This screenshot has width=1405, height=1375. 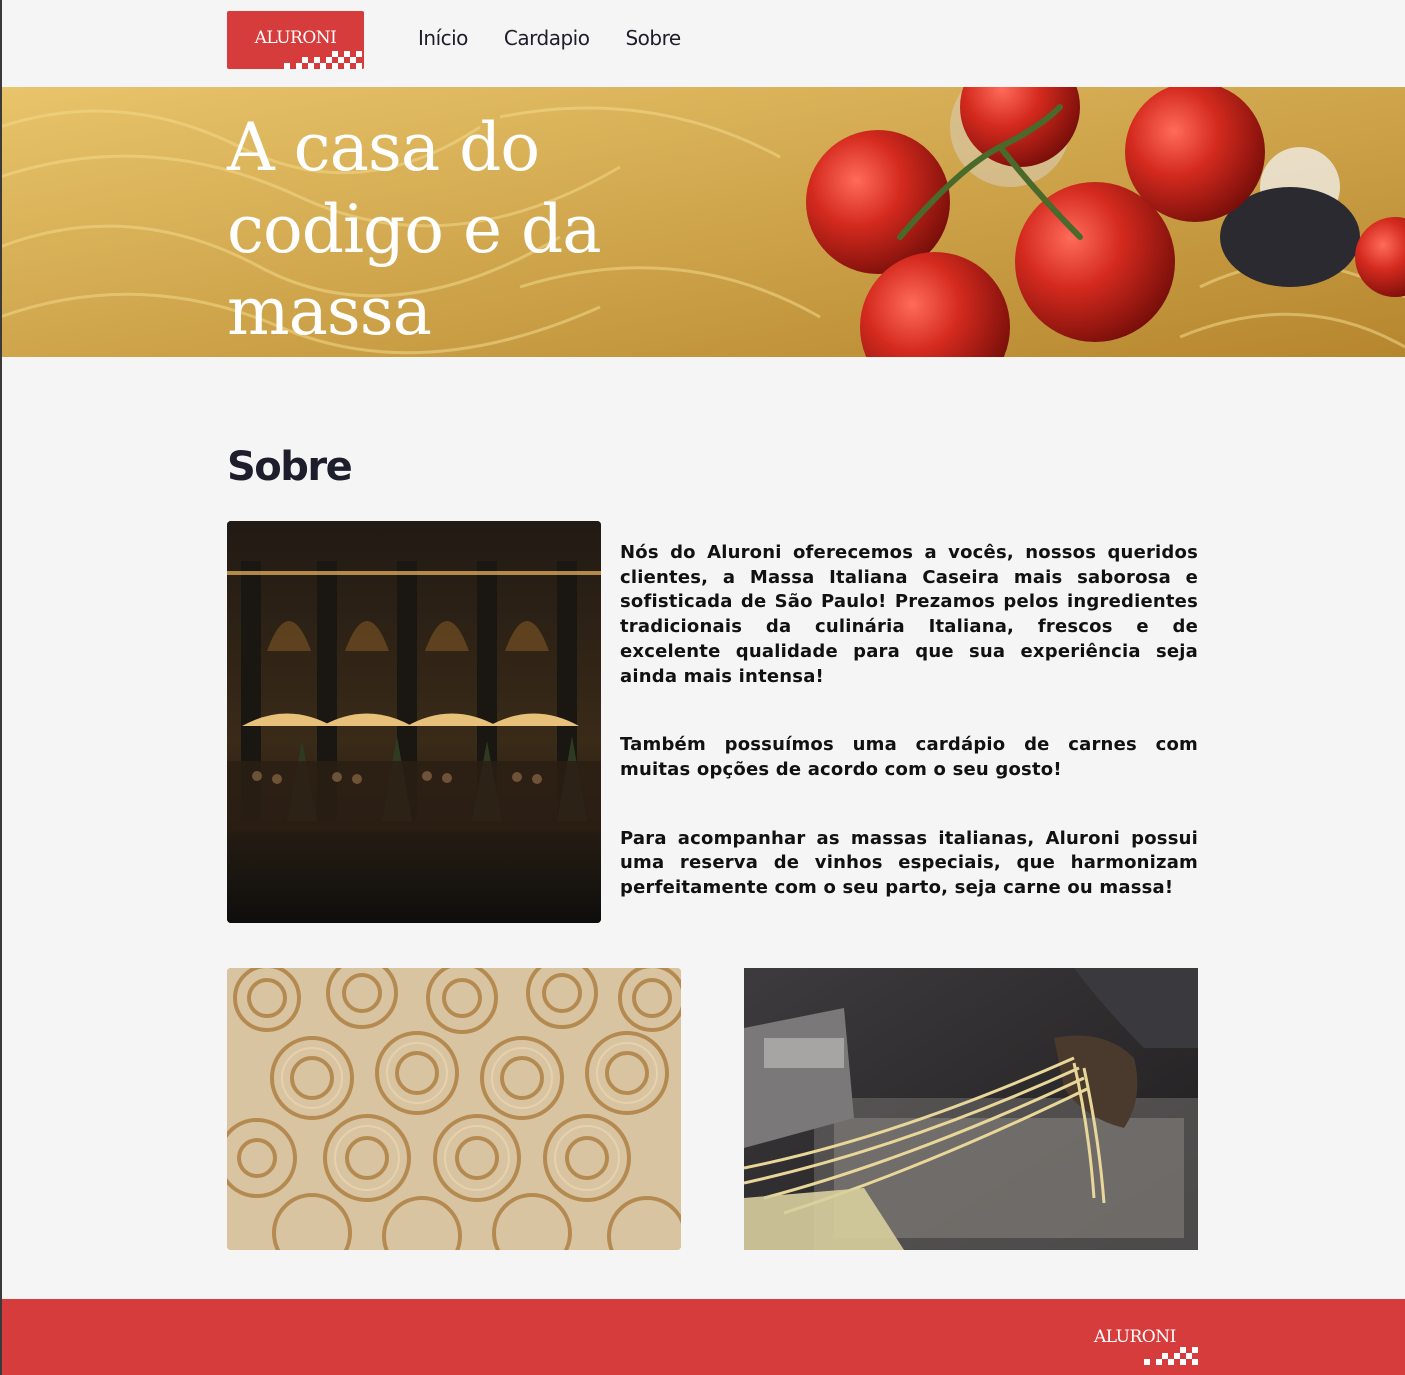 I want to click on pasta-nests-photo, so click(x=454, y=1109).